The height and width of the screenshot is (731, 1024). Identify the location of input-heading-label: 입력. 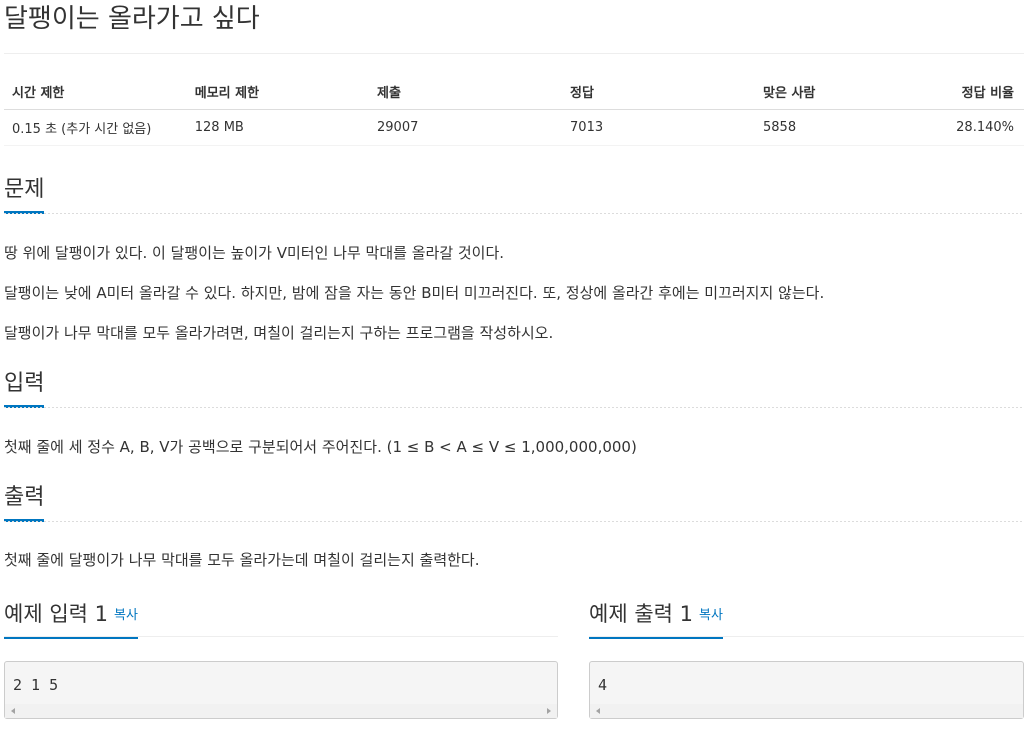
(24, 388).